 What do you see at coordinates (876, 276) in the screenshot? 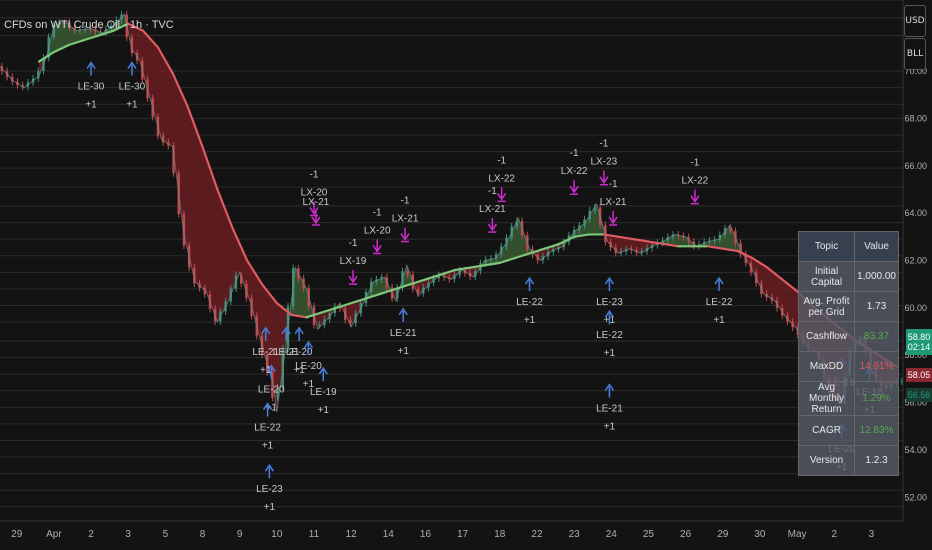
I see `stats-value: 1,000.00` at bounding box center [876, 276].